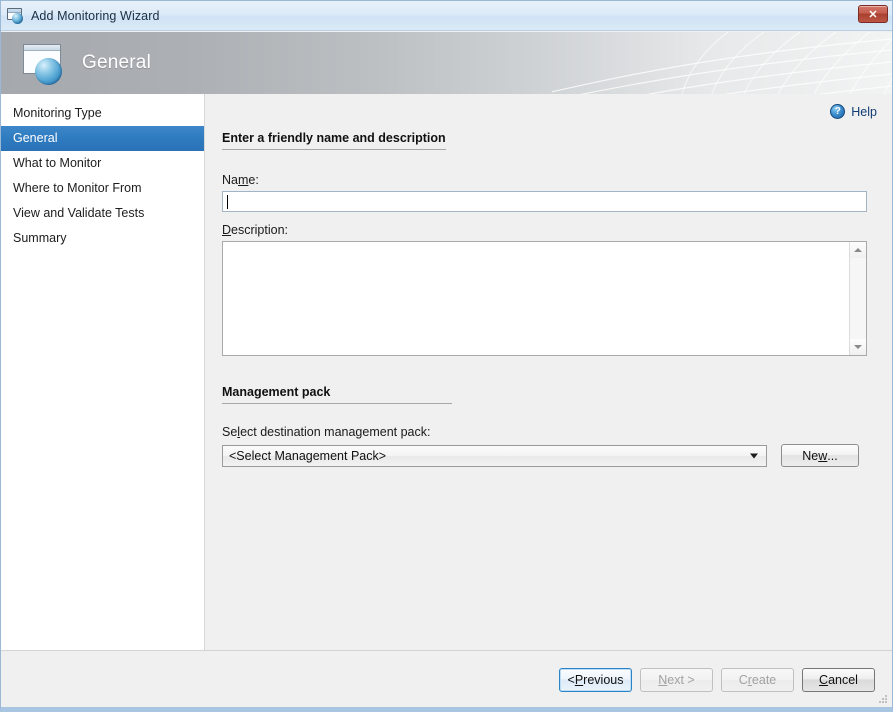  Describe the element at coordinates (77, 188) in the screenshot. I see `sidebar-item-label: Where to Monitor From` at that location.